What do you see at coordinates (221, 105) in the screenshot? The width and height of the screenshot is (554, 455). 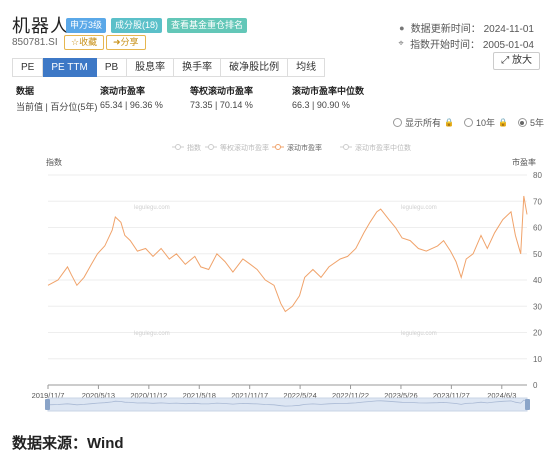 I see `stats-value: 73.35 | 70.14 %` at bounding box center [221, 105].